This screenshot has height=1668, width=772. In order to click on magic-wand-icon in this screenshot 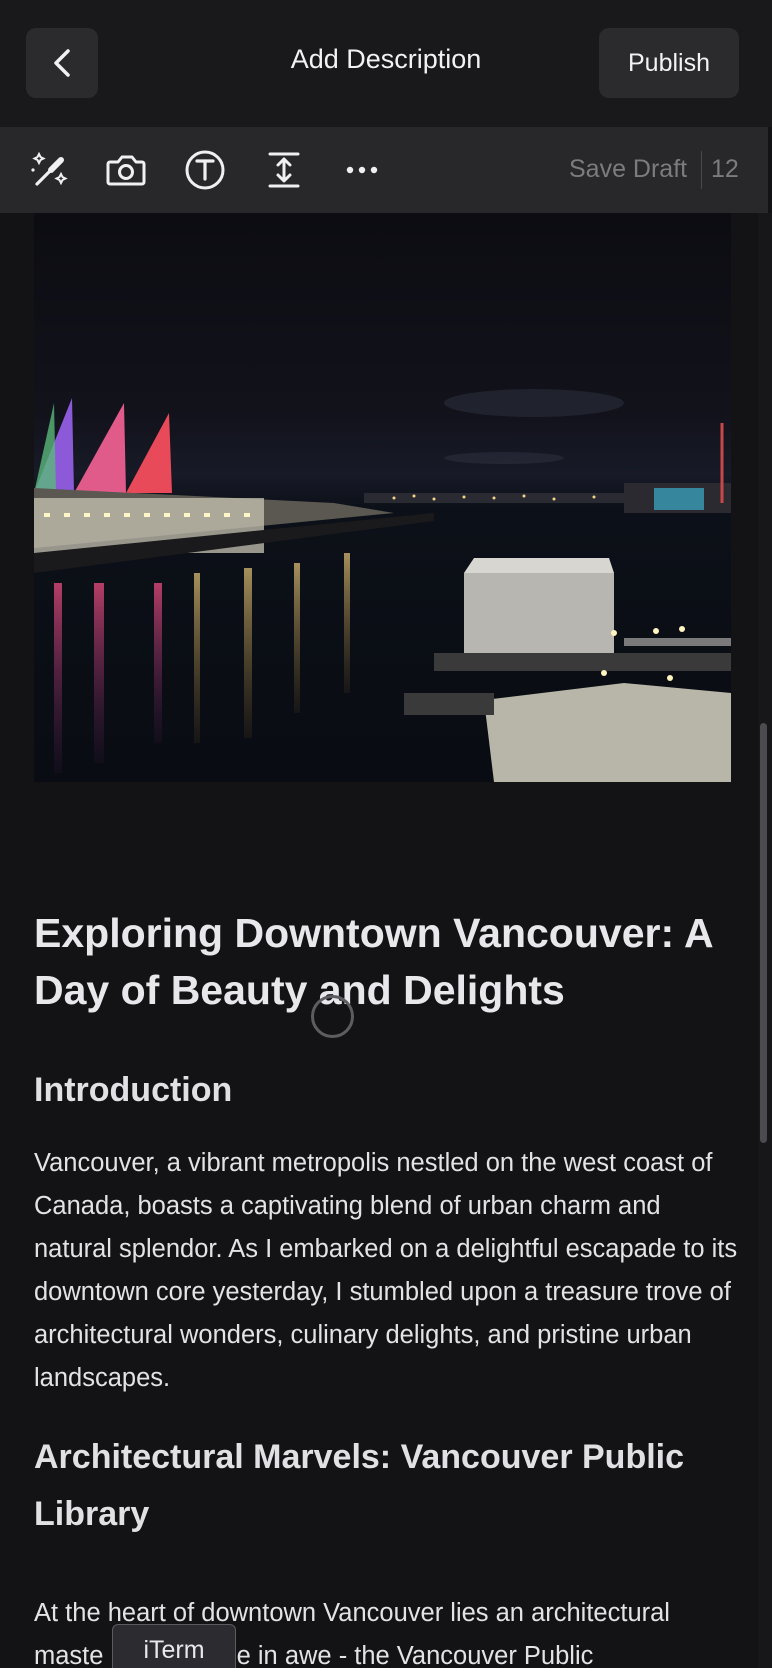, I will do `click(49, 170)`.